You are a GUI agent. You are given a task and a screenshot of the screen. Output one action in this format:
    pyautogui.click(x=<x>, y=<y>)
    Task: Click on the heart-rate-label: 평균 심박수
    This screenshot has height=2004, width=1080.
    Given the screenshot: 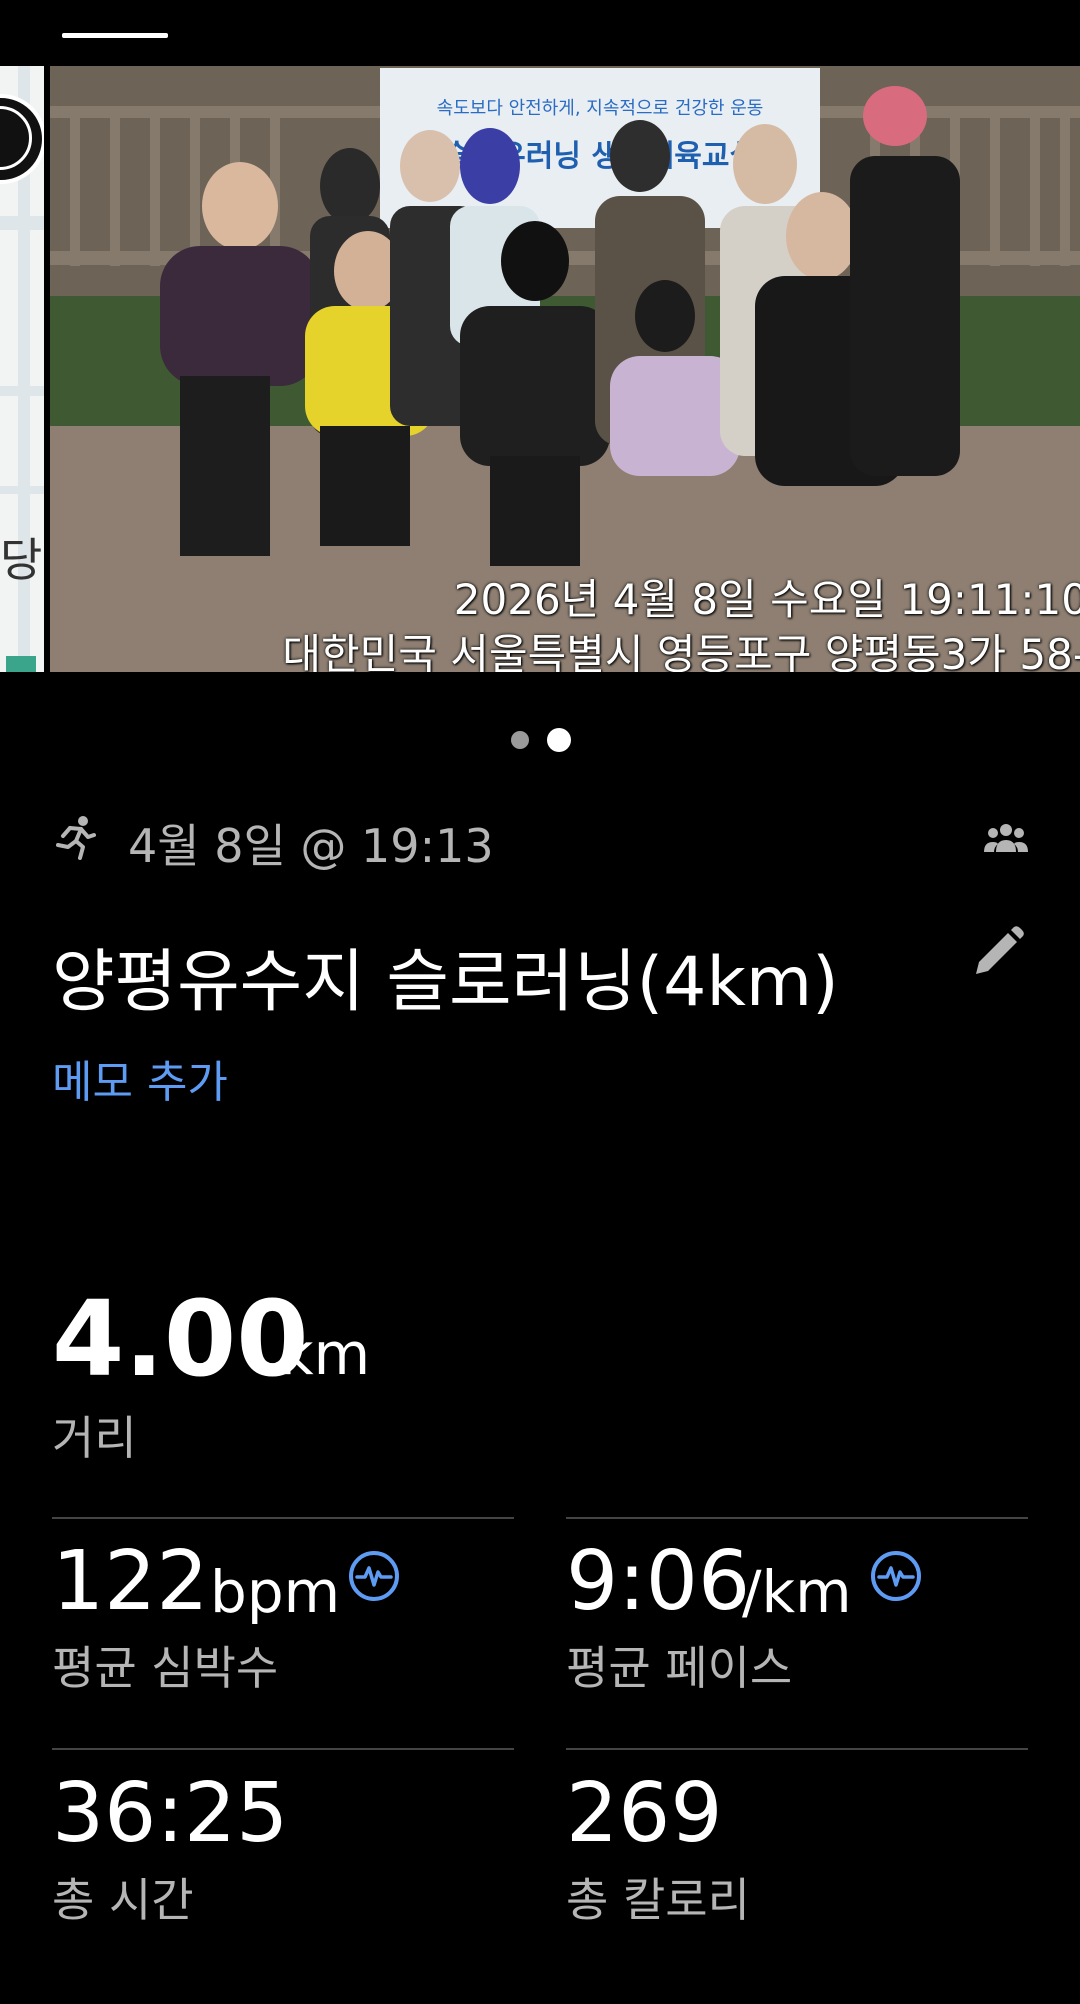 What is the action you would take?
    pyautogui.click(x=165, y=1668)
    